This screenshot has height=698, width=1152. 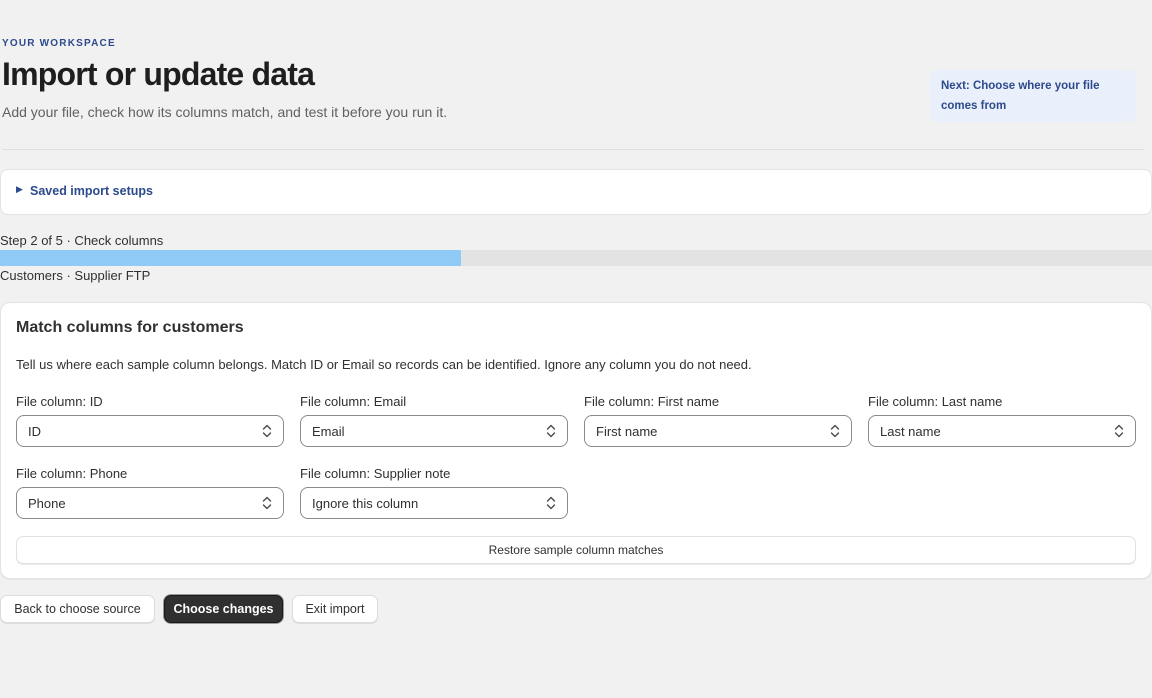 What do you see at coordinates (82, 240) in the screenshot?
I see `step-label: Step 2 of 5 · Check columns` at bounding box center [82, 240].